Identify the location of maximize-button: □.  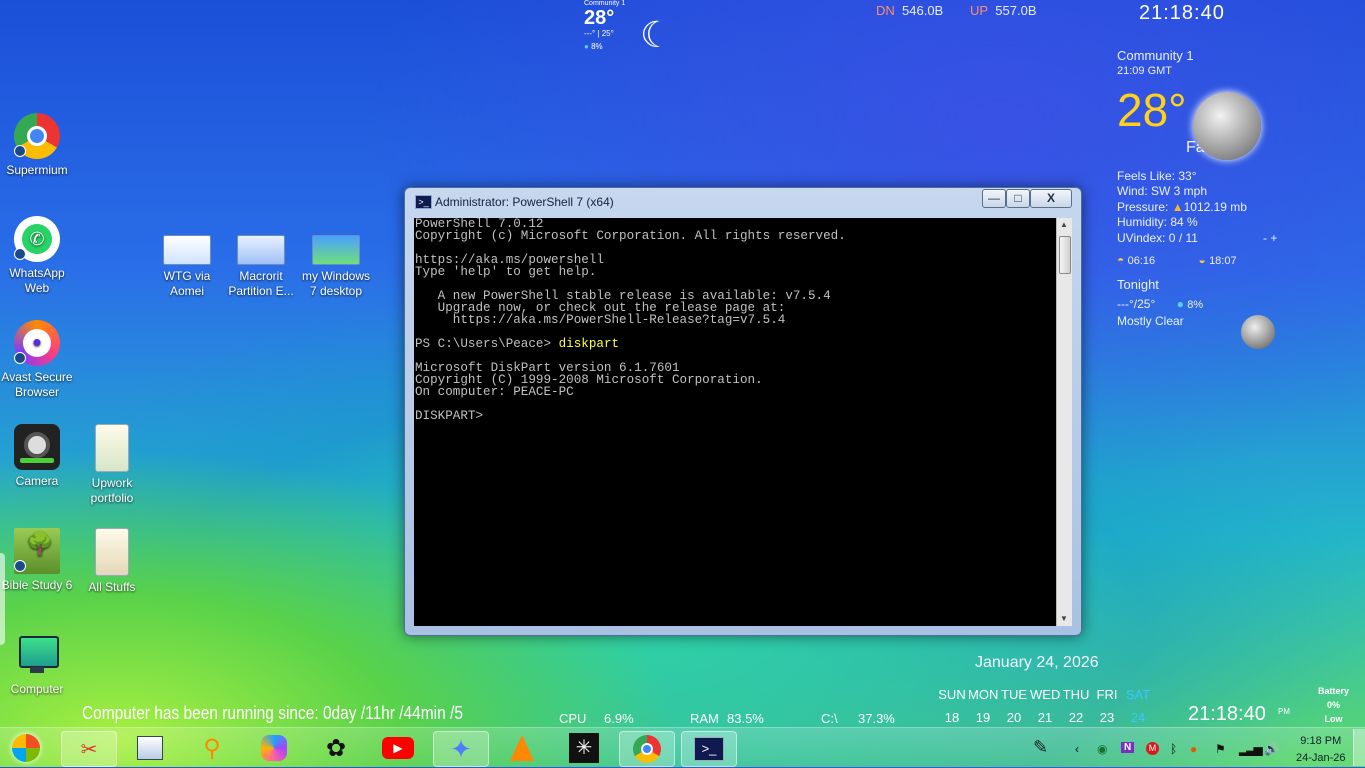
(1018, 198).